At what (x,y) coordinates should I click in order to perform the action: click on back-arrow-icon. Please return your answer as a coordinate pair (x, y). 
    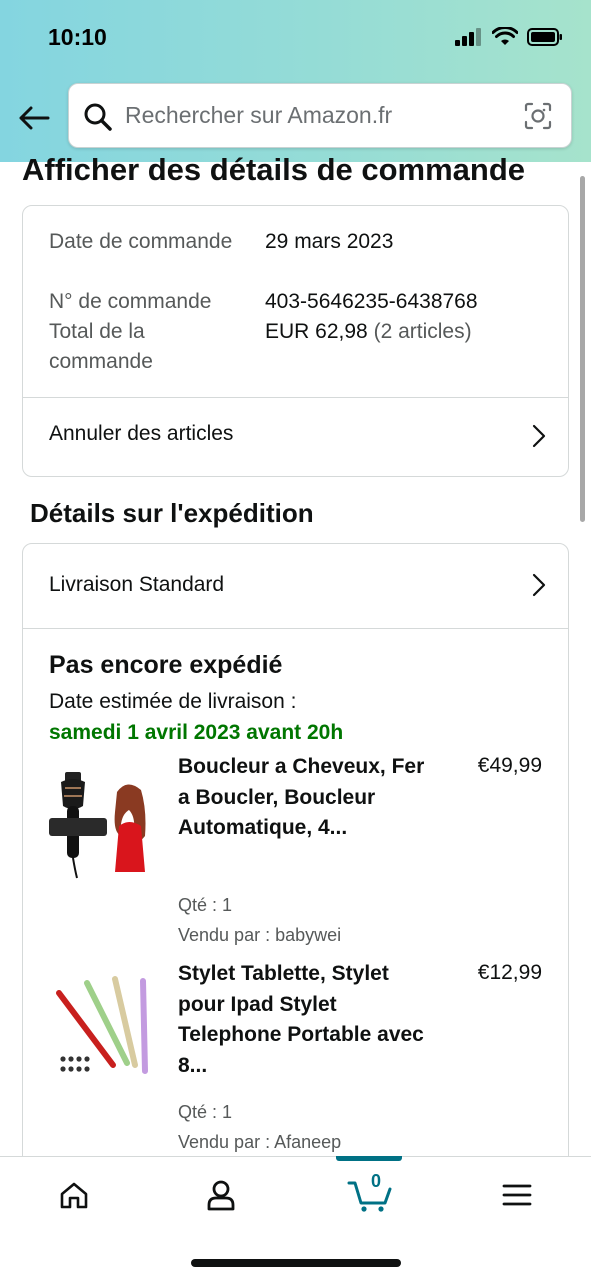
    Looking at the image, I should click on (34, 118).